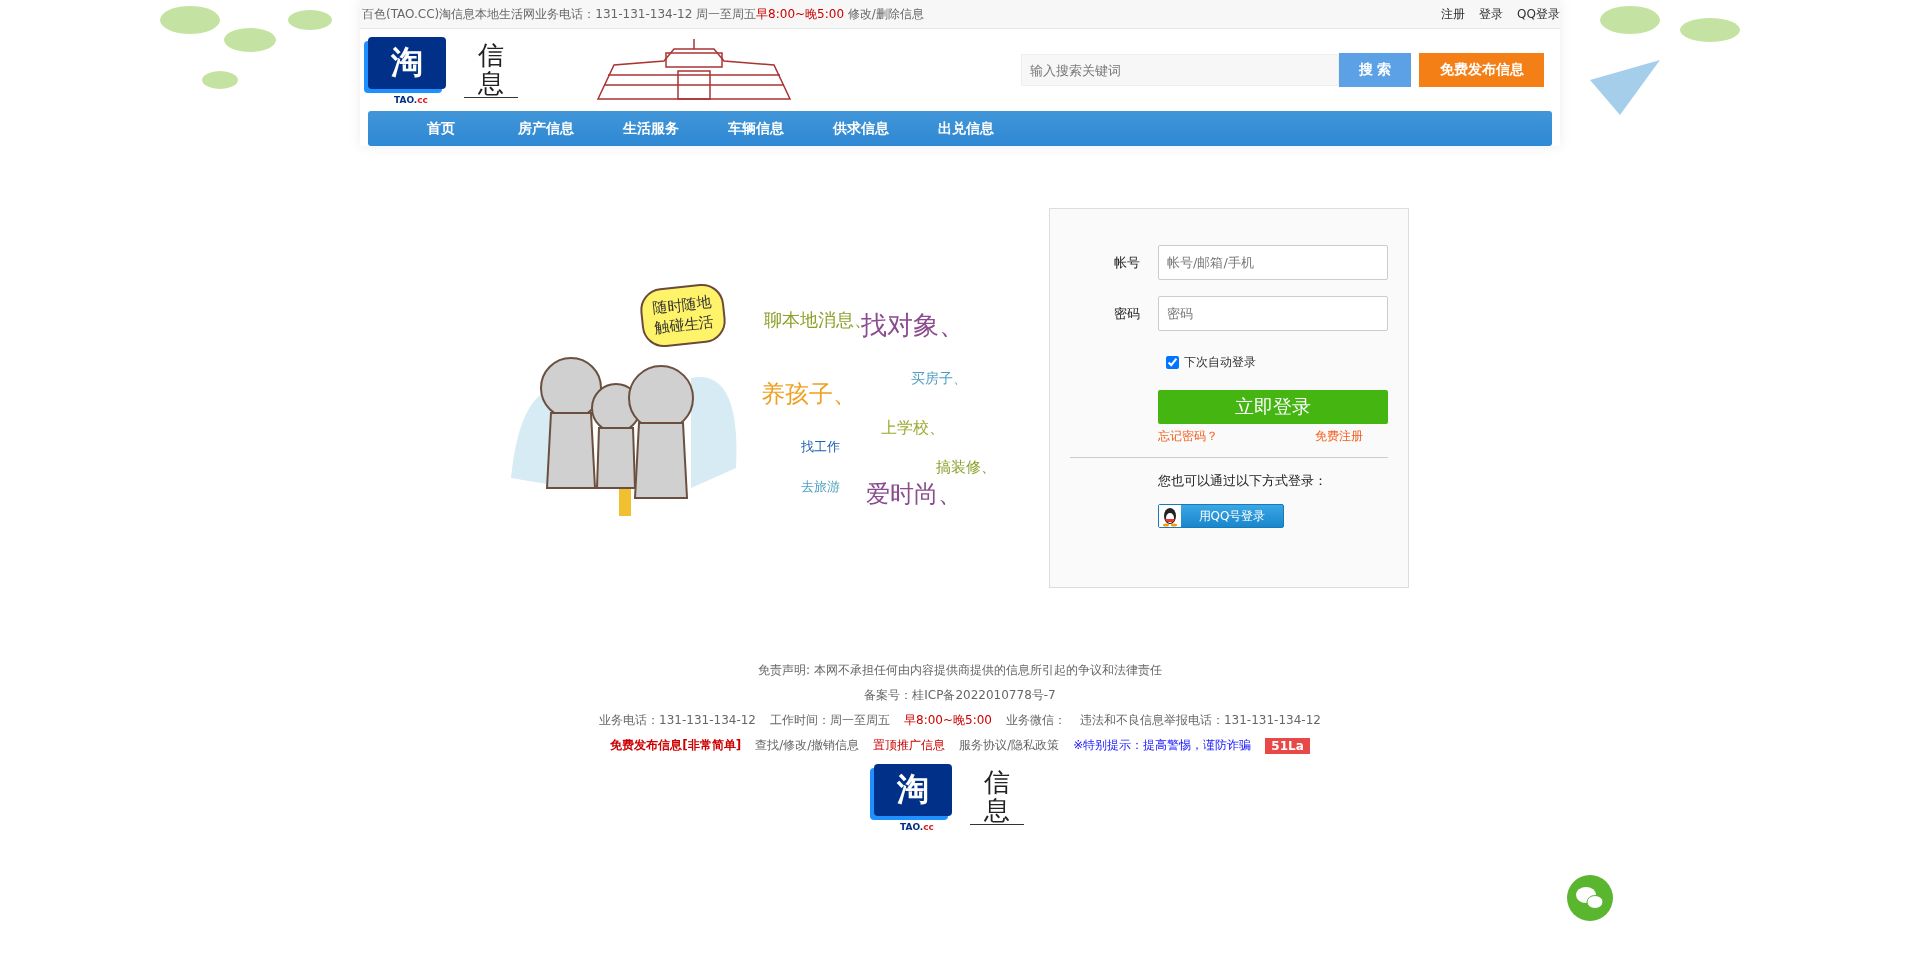 This screenshot has width=1920, height=956. Describe the element at coordinates (1035, 720) in the screenshot. I see `contact-text: 业务微信：` at that location.